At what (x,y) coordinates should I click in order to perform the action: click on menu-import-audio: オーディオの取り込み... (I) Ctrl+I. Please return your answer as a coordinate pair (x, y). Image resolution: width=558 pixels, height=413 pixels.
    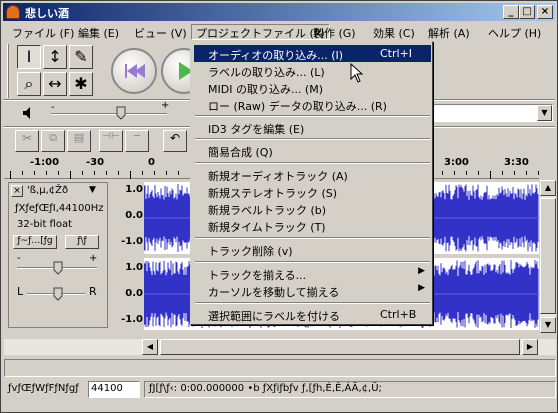
    Looking at the image, I should click on (312, 53).